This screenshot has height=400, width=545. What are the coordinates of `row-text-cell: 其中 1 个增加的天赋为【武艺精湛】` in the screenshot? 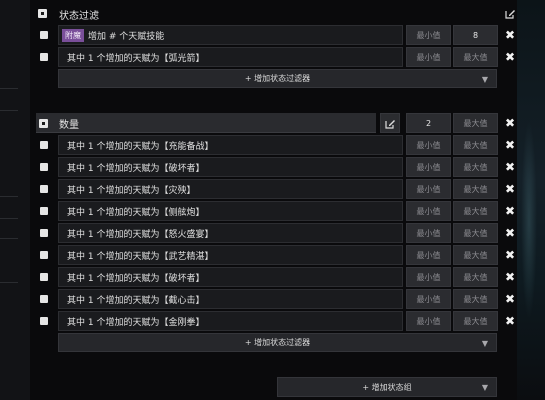 It's located at (230, 255).